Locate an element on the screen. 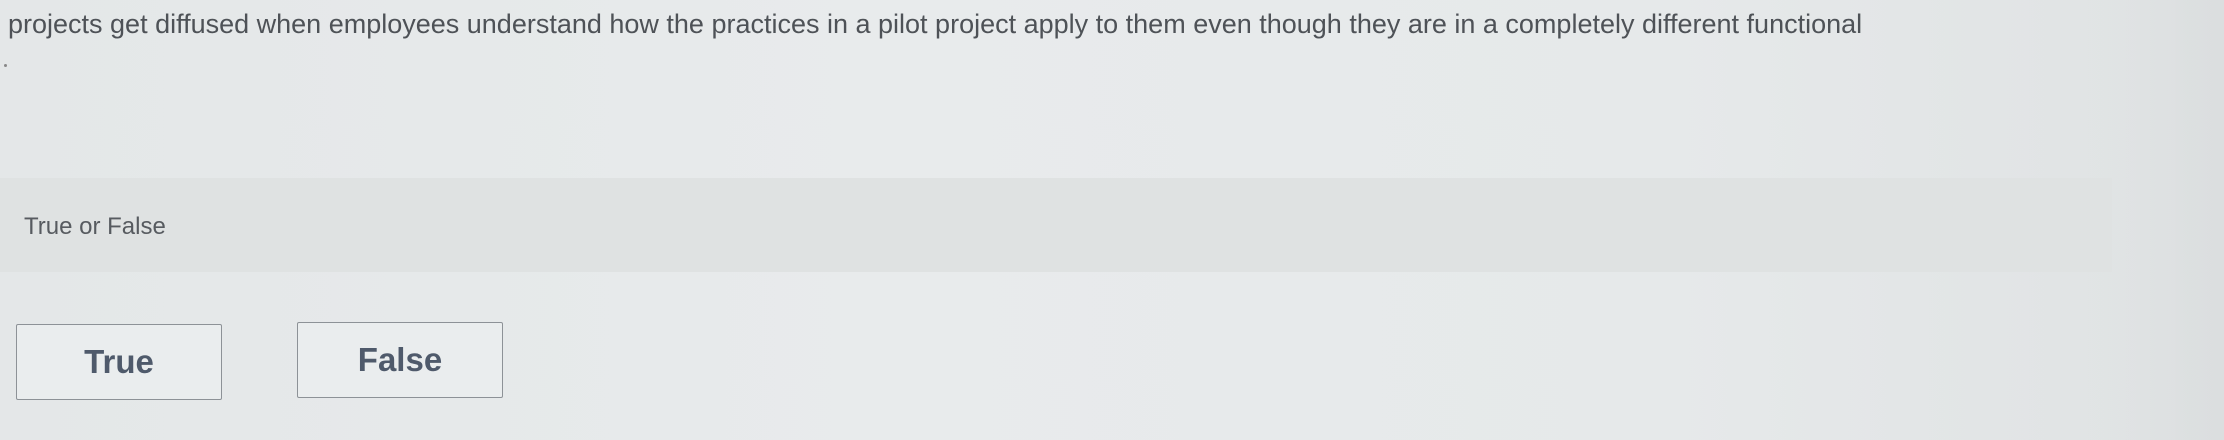  screen-edge-shade is located at coordinates (2168, 220).